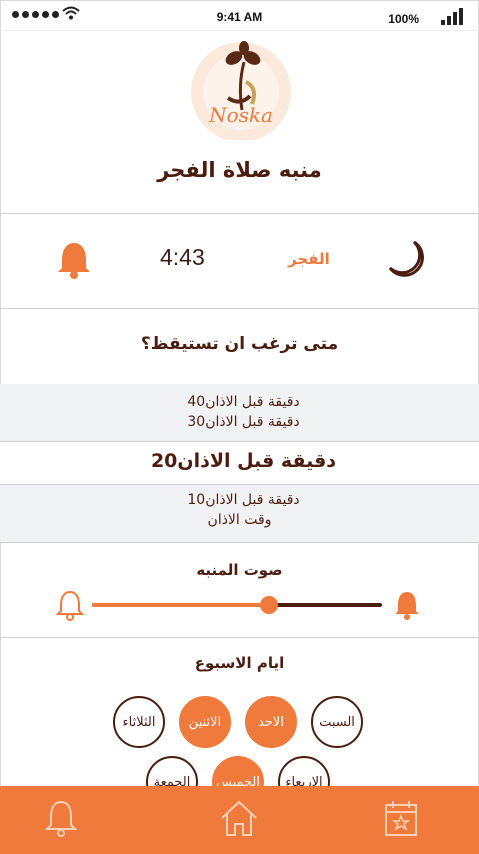 The image size is (479, 854). I want to click on picker-option: دقيقة قبل الاذان10, so click(239, 500).